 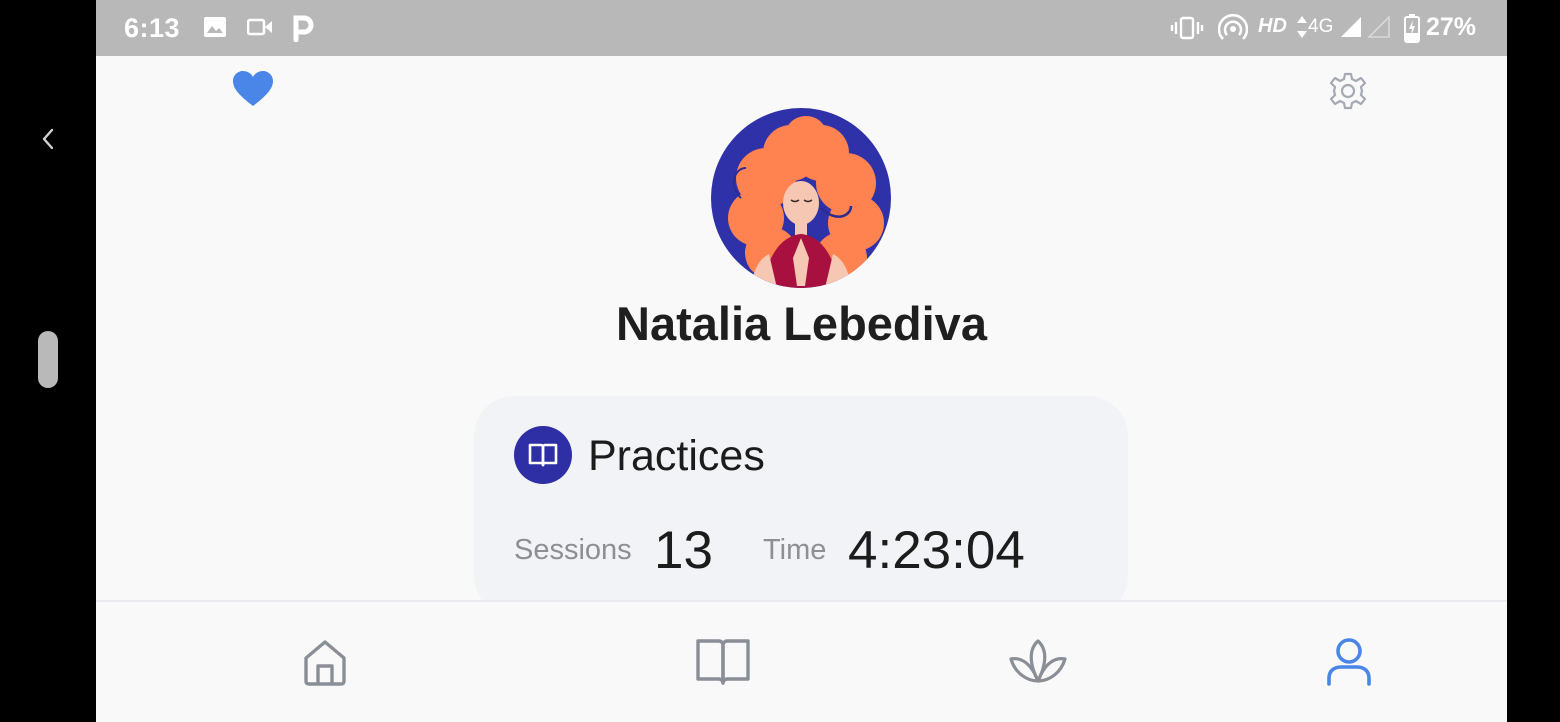 I want to click on practices-card: Practices Sessions 13 Time 4:23:04, so click(x=801, y=506).